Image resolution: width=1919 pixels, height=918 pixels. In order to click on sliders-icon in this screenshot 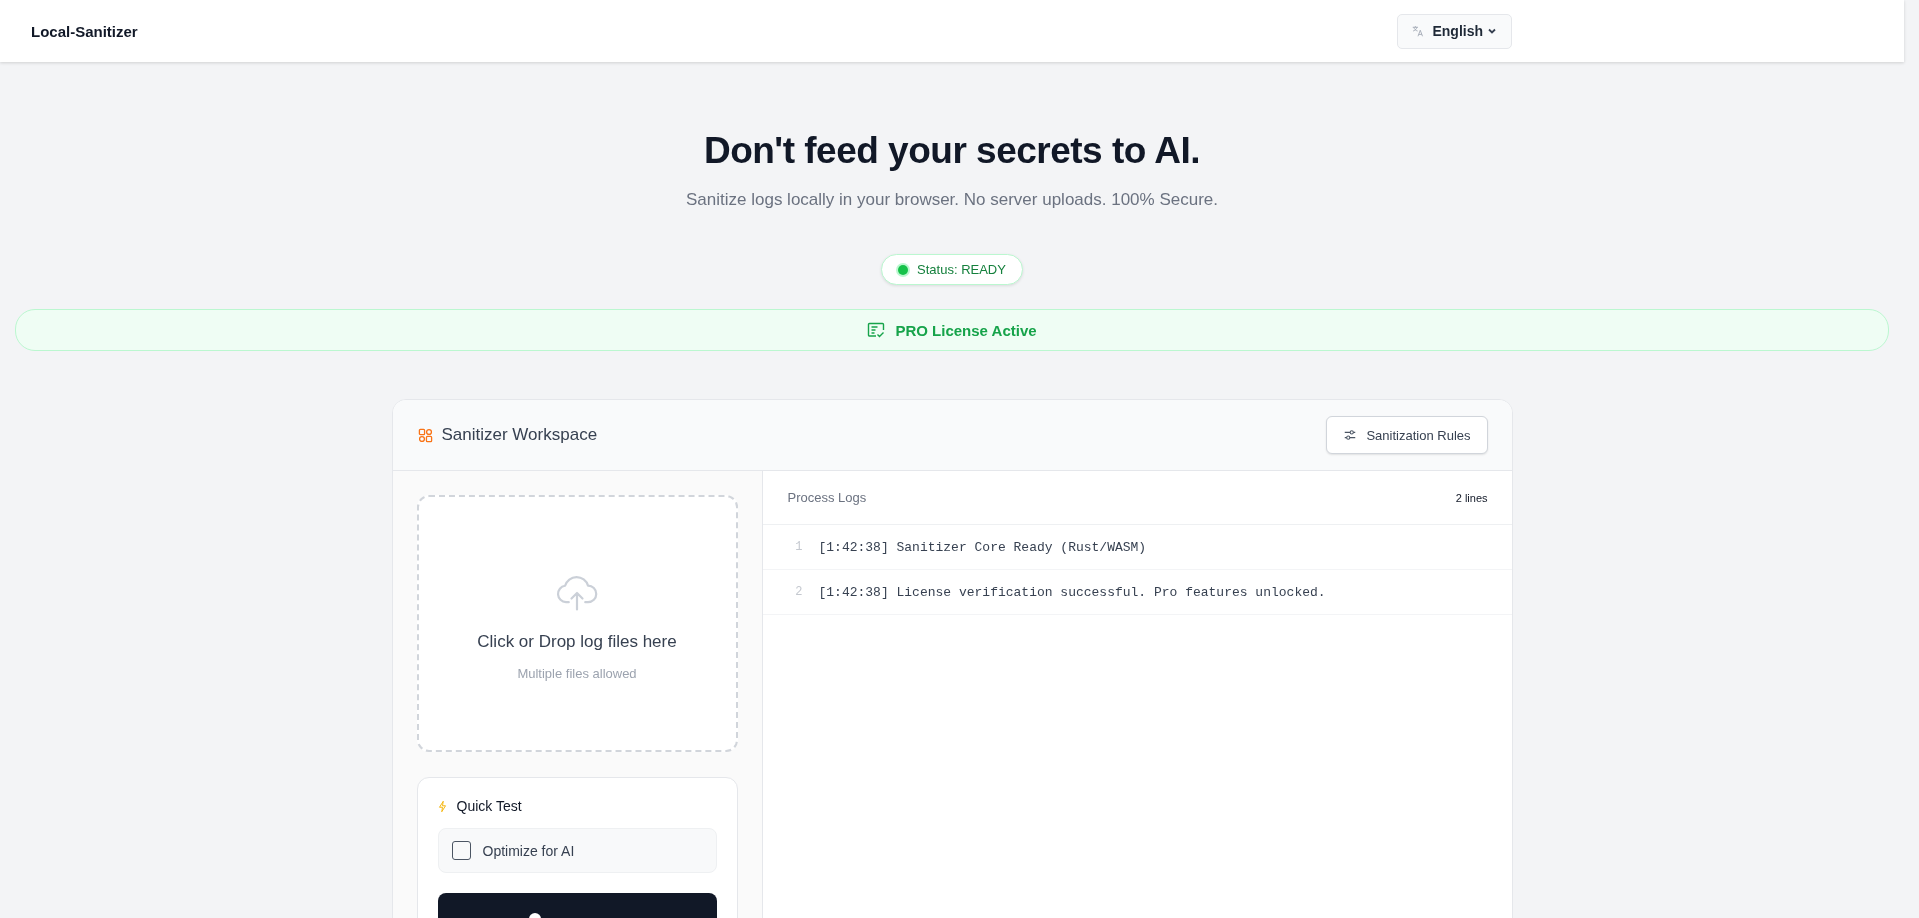, I will do `click(1350, 435)`.